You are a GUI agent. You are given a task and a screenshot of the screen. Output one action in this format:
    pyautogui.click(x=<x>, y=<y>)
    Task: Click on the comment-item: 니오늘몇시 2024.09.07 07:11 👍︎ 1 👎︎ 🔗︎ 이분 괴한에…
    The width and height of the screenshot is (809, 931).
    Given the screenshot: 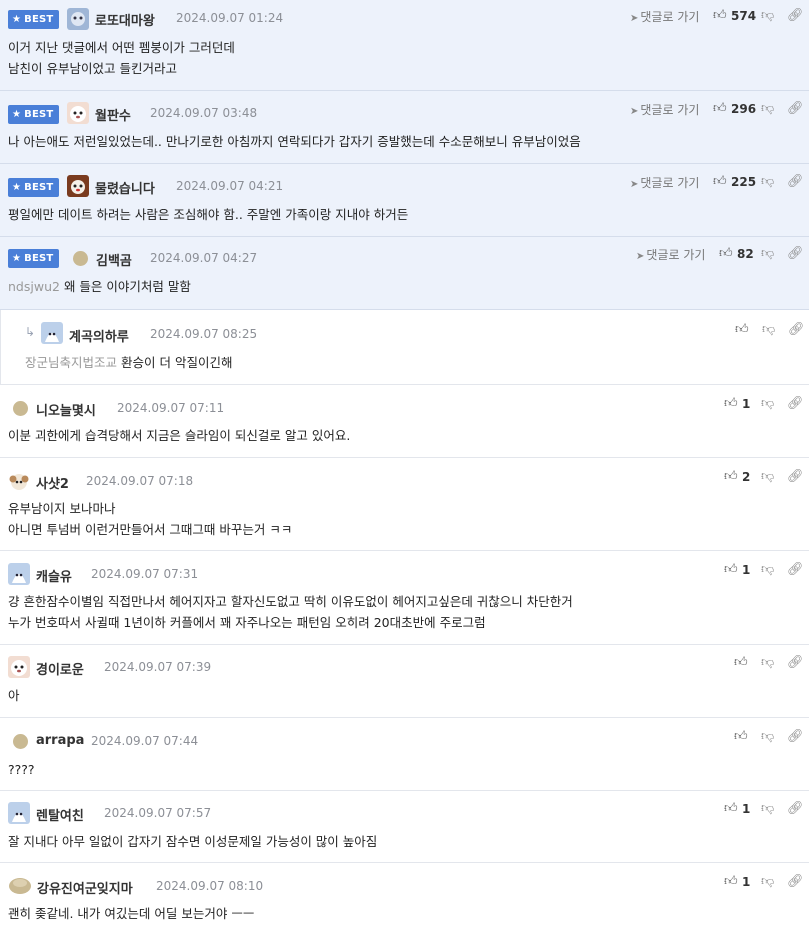 What is the action you would take?
    pyautogui.click(x=404, y=421)
    